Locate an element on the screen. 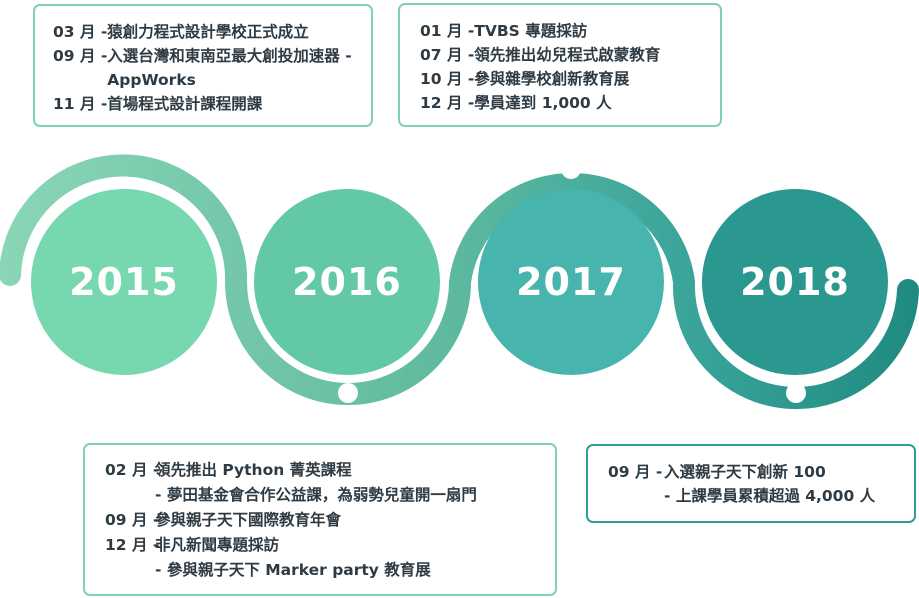  event-row: - 參與親子天下 Marker party 教育展 is located at coordinates (293, 570).